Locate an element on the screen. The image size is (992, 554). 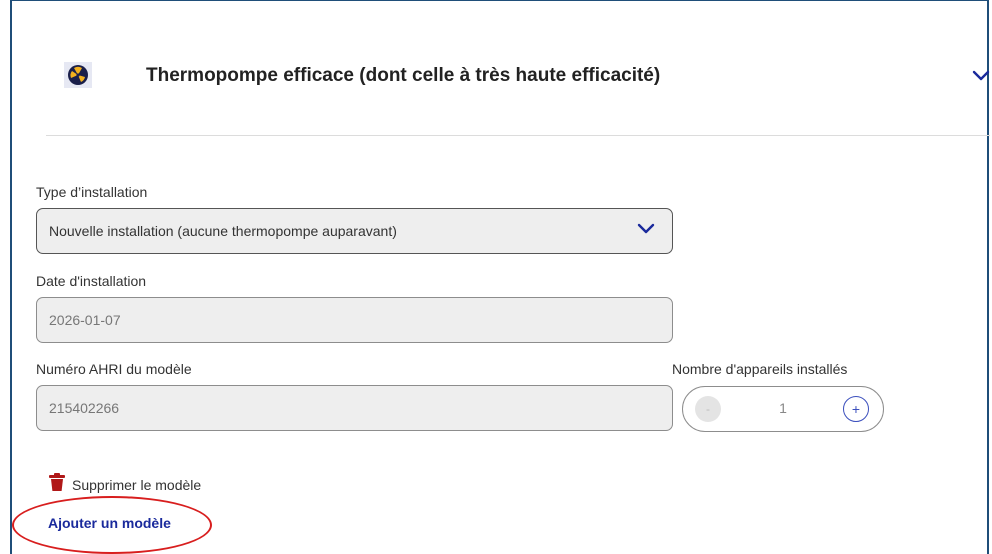
trash-icon is located at coordinates (57, 485).